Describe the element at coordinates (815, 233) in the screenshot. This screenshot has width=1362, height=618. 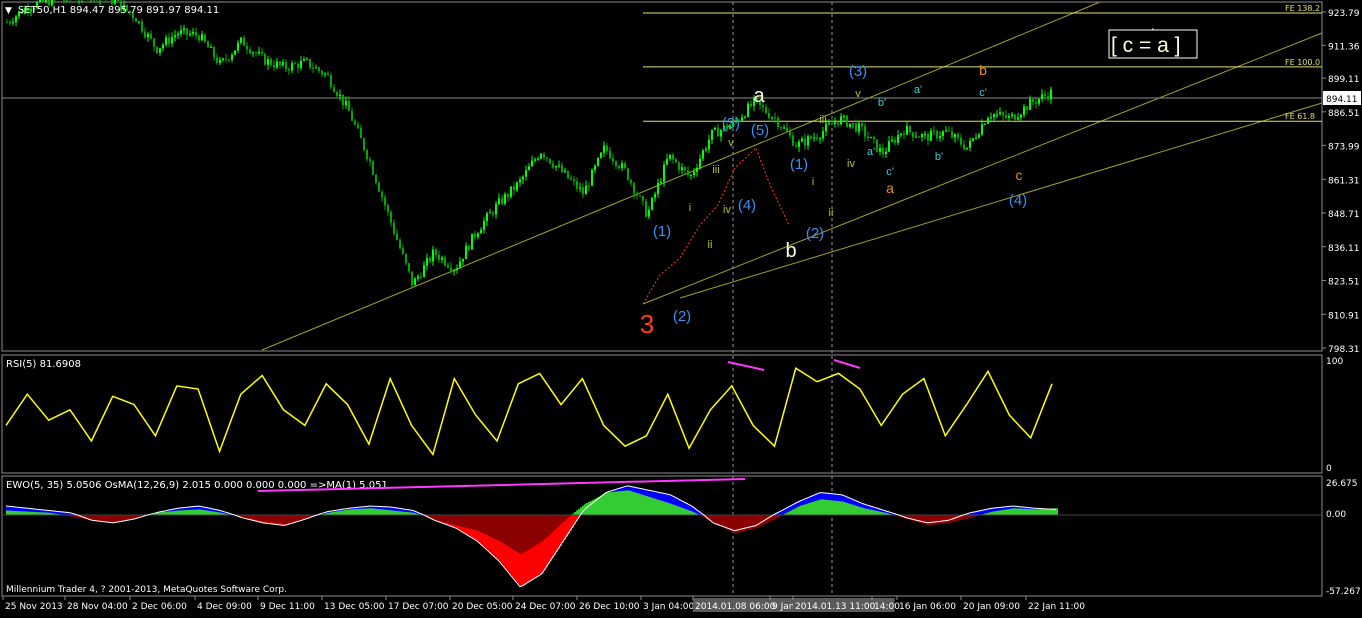
I see `wave-label: (2)` at that location.